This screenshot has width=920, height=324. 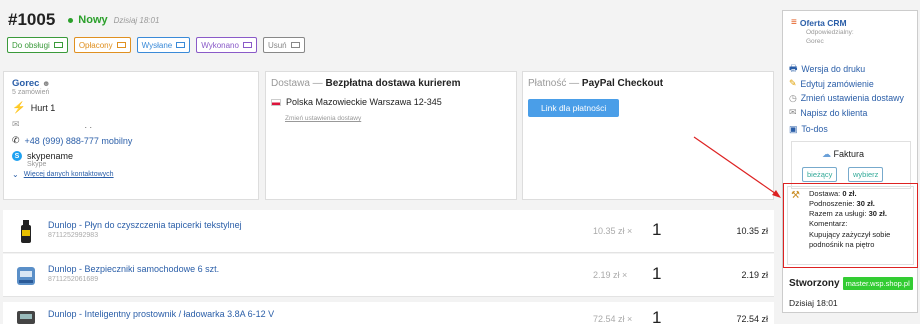 I want to click on skype-label: Skype, so click(x=37, y=164).